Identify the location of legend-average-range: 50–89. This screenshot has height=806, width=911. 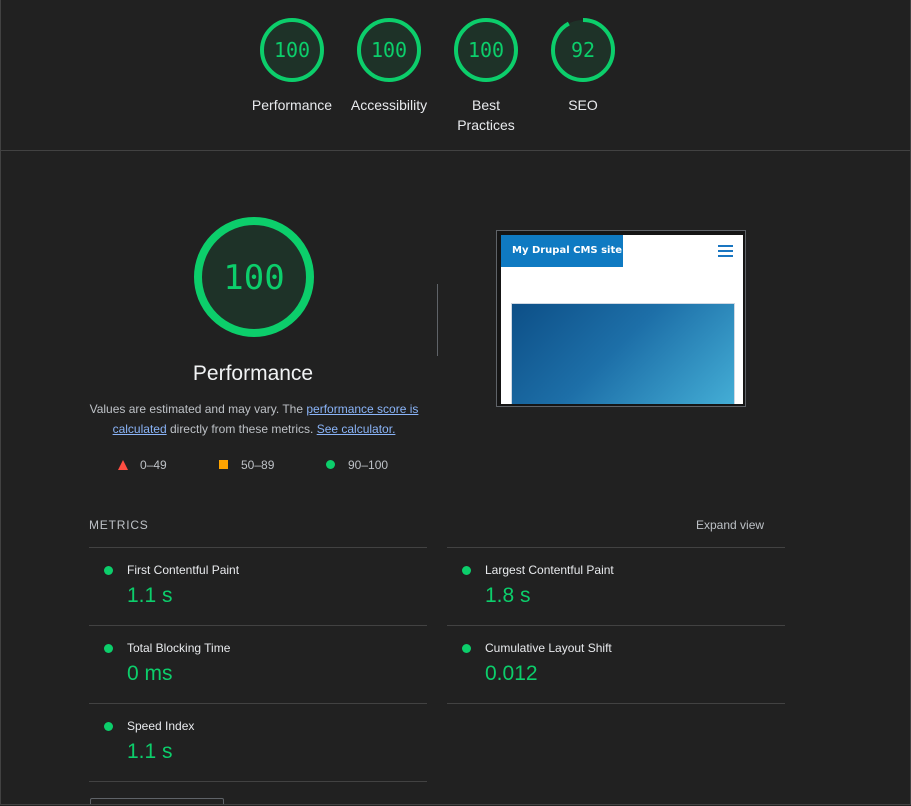
(258, 465).